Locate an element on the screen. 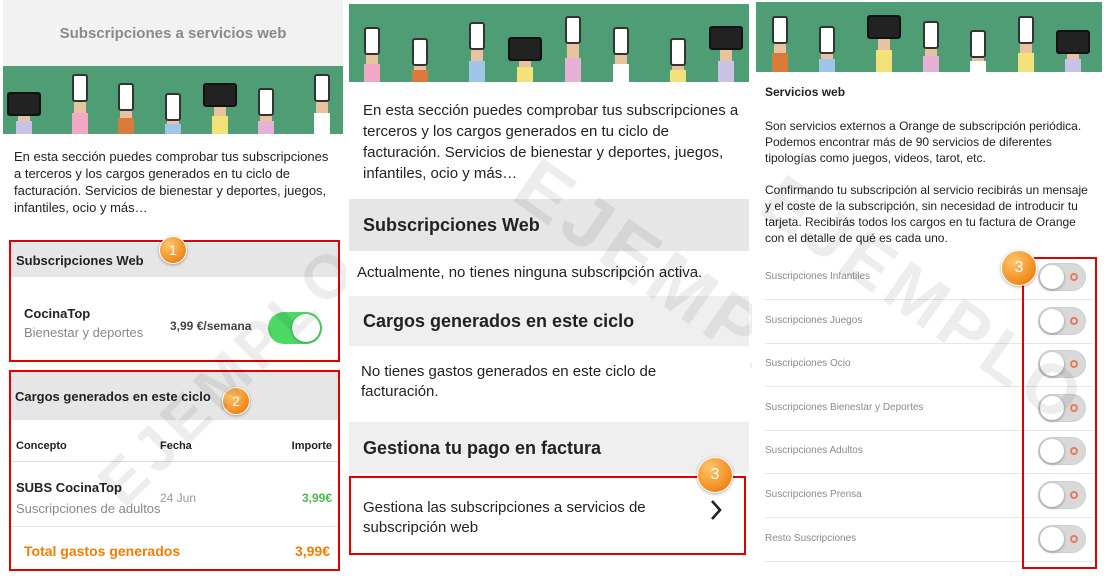 The image size is (1104, 578). row-concept: SUBS CocinaTop is located at coordinates (69, 487).